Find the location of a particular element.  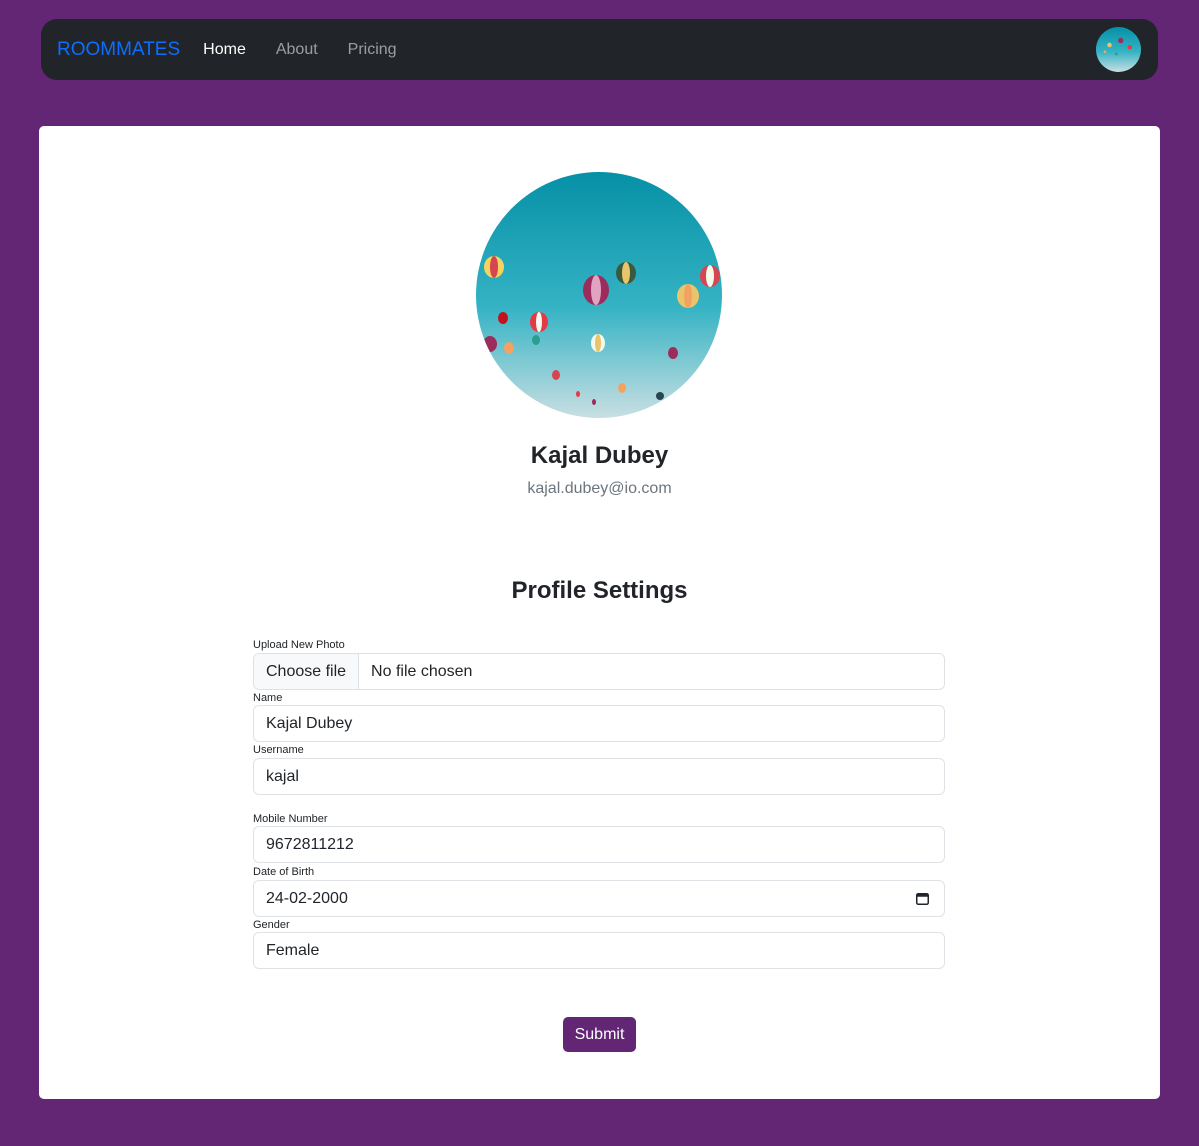

username-input: kajal is located at coordinates (599, 776).